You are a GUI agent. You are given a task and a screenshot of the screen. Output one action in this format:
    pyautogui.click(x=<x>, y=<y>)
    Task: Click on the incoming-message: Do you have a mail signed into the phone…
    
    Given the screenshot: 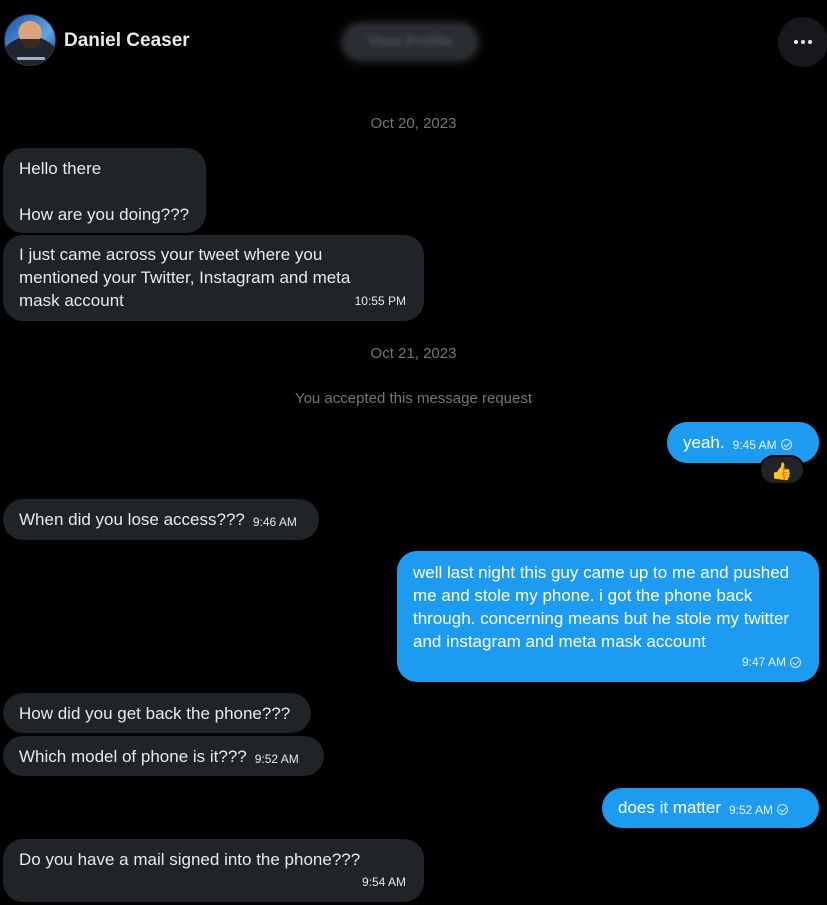 What is the action you would take?
    pyautogui.click(x=213, y=870)
    